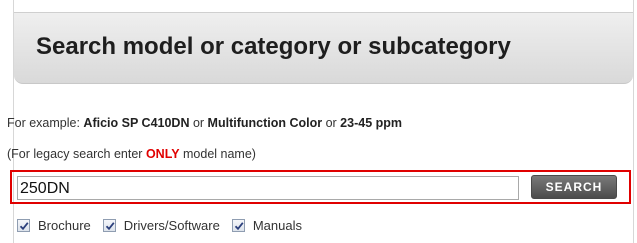 The image size is (637, 243). I want to click on hint-prefix: For example:, so click(45, 123).